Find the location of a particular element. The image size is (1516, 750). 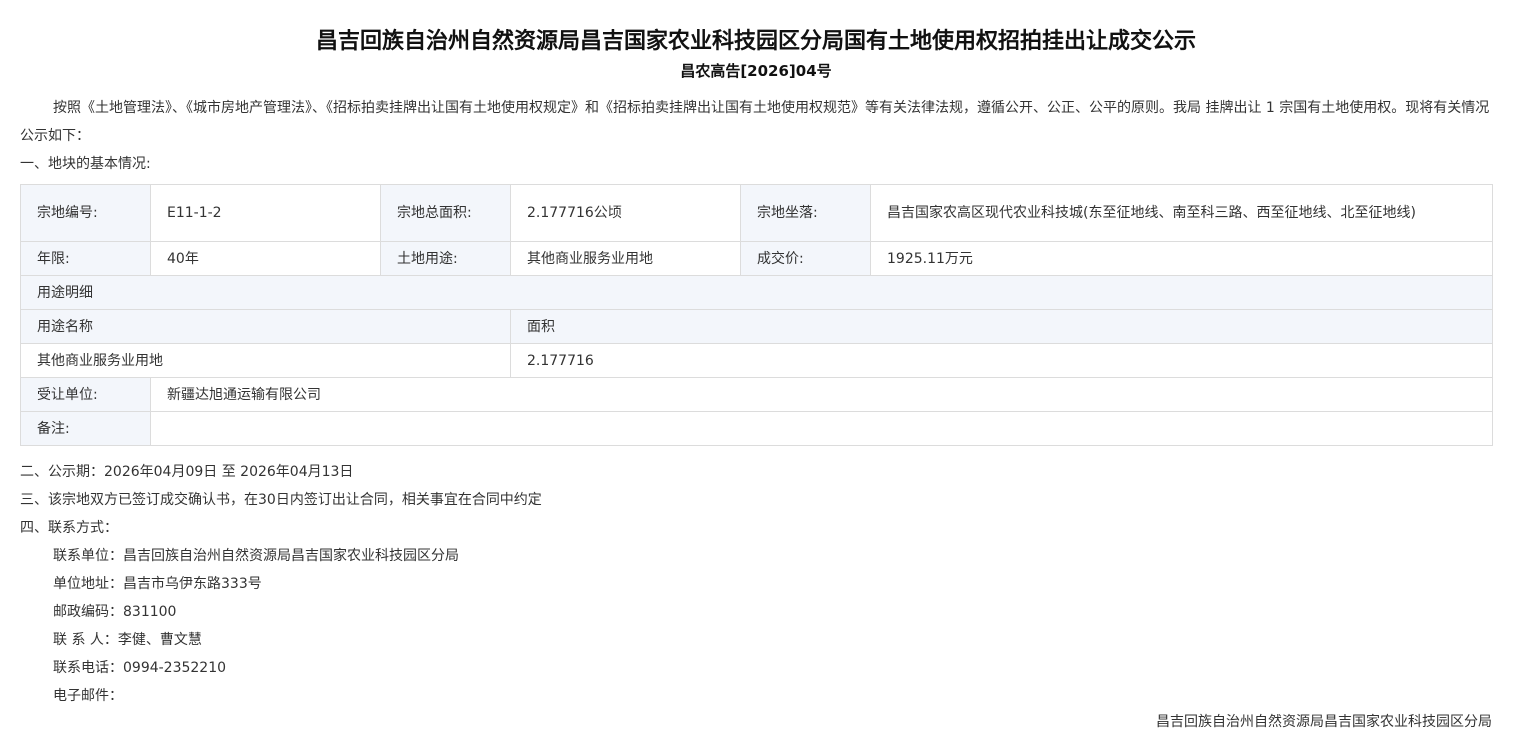

assignee-value: 新疆达旭通运输有限公司 is located at coordinates (821, 394).